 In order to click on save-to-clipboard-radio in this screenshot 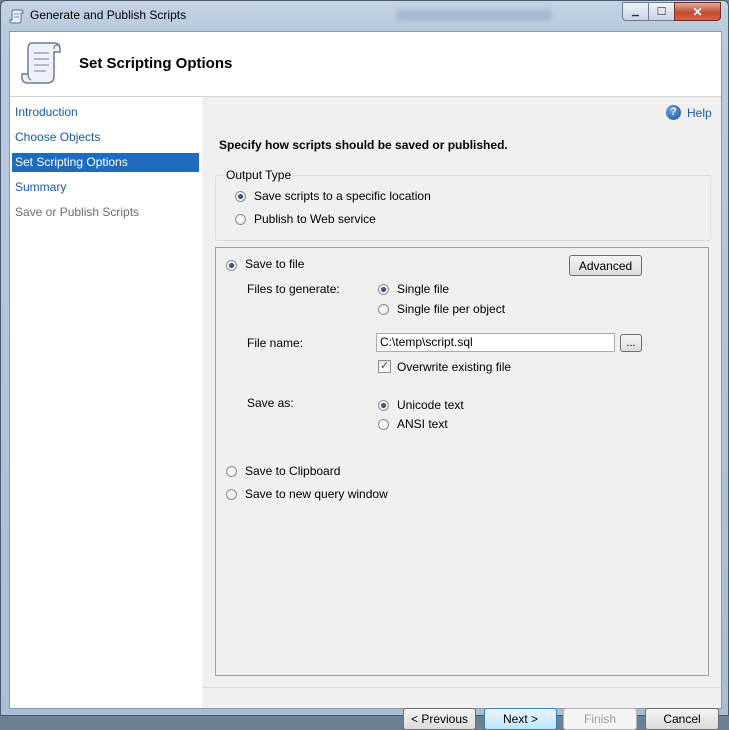, I will do `click(231, 471)`.